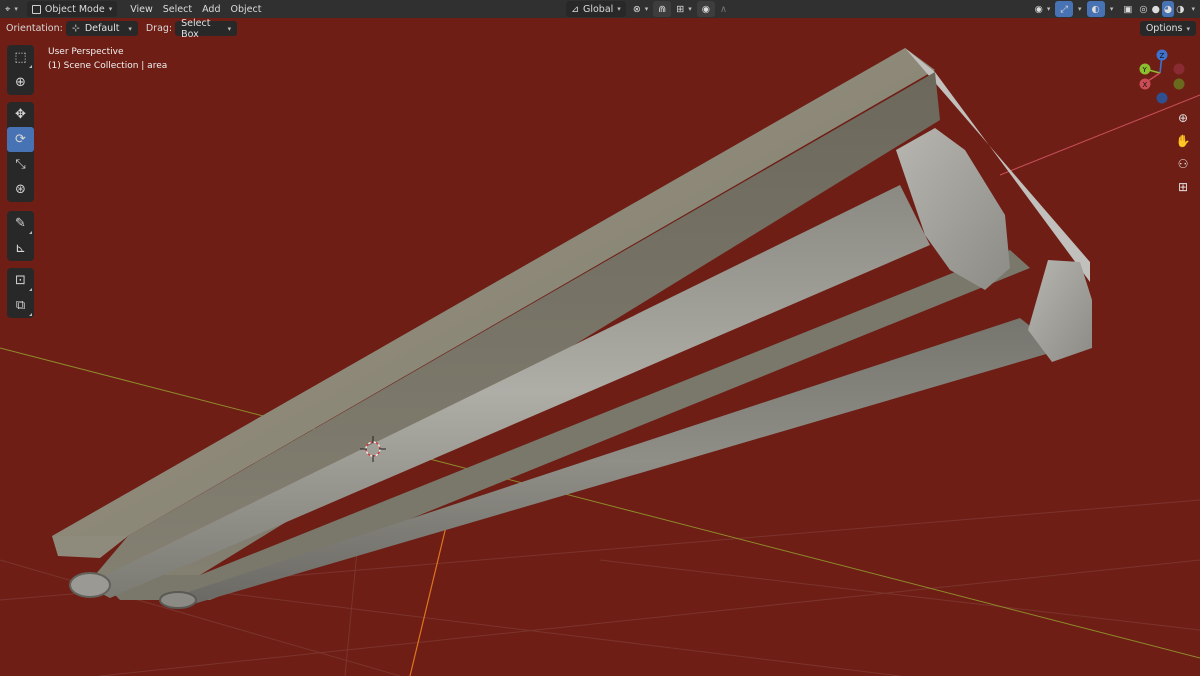 This screenshot has height=676, width=1200. What do you see at coordinates (575, 9) in the screenshot?
I see `orientation-icon: ⊿` at bounding box center [575, 9].